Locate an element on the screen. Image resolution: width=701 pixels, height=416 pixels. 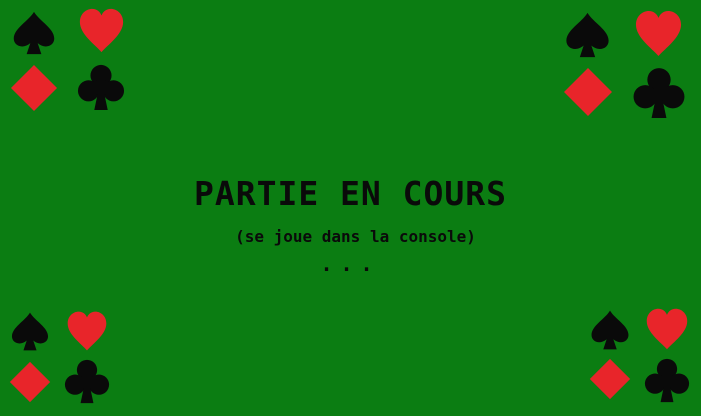
status-title: PARTIE EN COURS is located at coordinates (350, 193).